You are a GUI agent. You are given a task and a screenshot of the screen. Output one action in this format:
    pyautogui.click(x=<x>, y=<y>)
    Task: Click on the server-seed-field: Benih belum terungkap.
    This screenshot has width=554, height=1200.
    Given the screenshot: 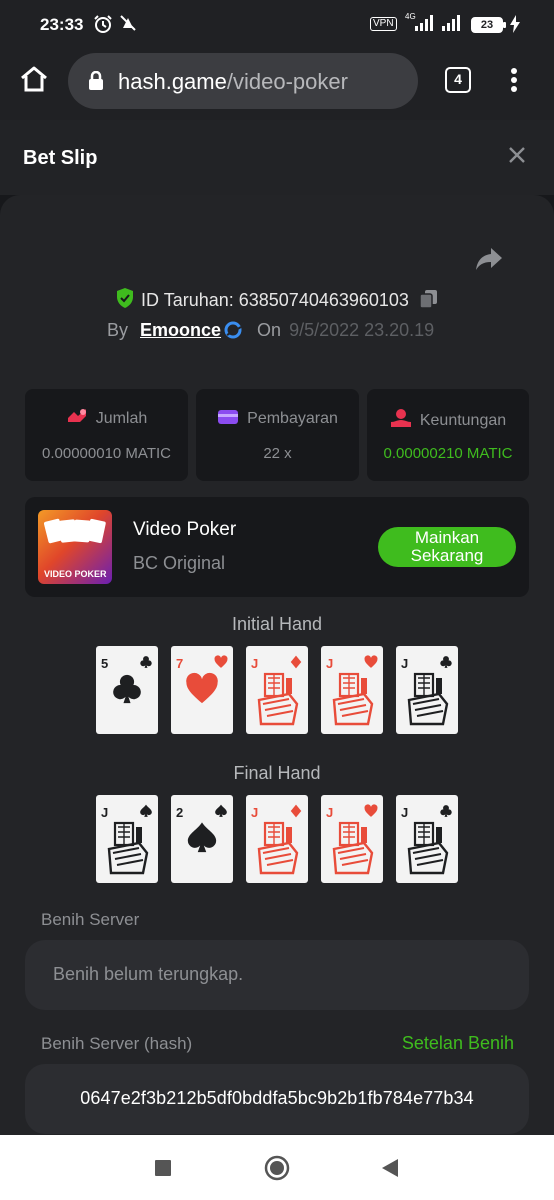 What is the action you would take?
    pyautogui.click(x=277, y=975)
    